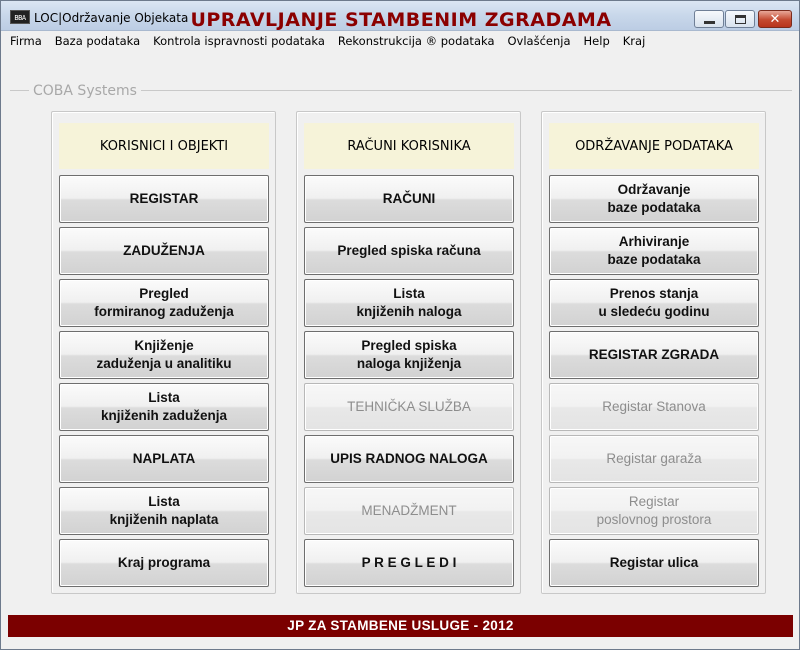  Describe the element at coordinates (401, 20) in the screenshot. I see `page-title: UPRAVLJANJE STAMBENIM ZGRADAMA` at that location.